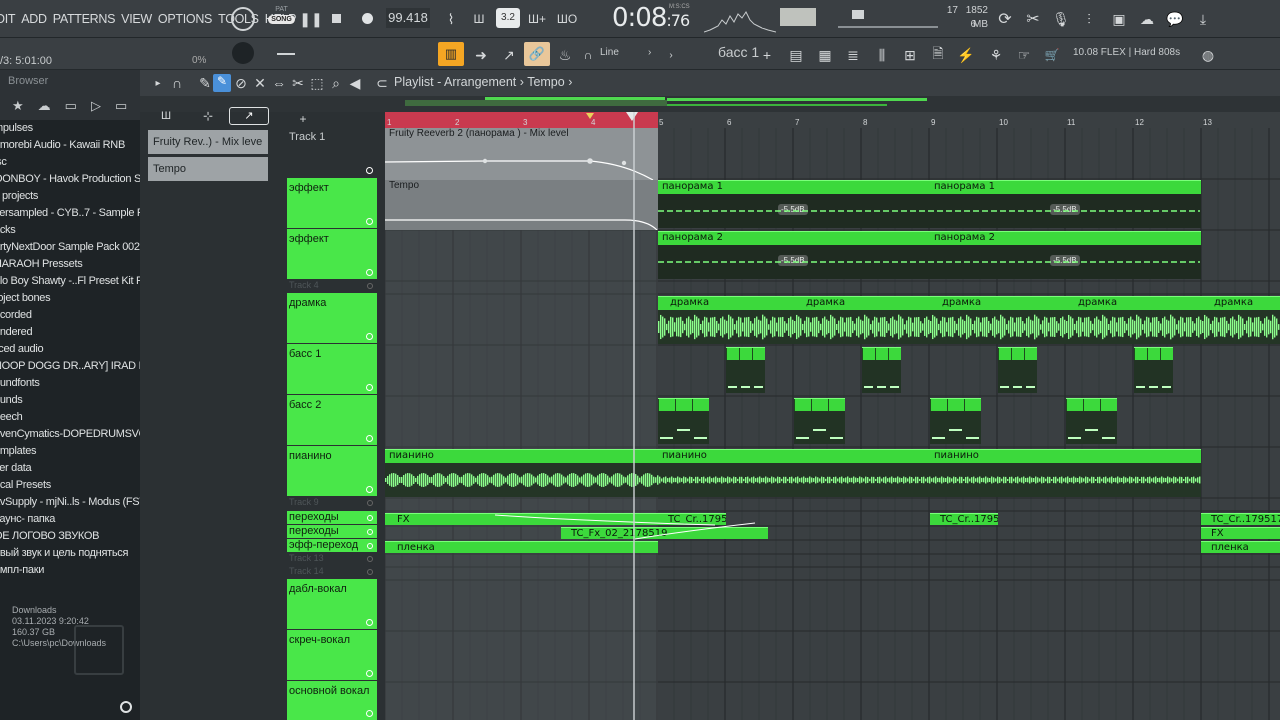  What do you see at coordinates (1033, 19) in the screenshot?
I see `cut-icon: ✂` at bounding box center [1033, 19].